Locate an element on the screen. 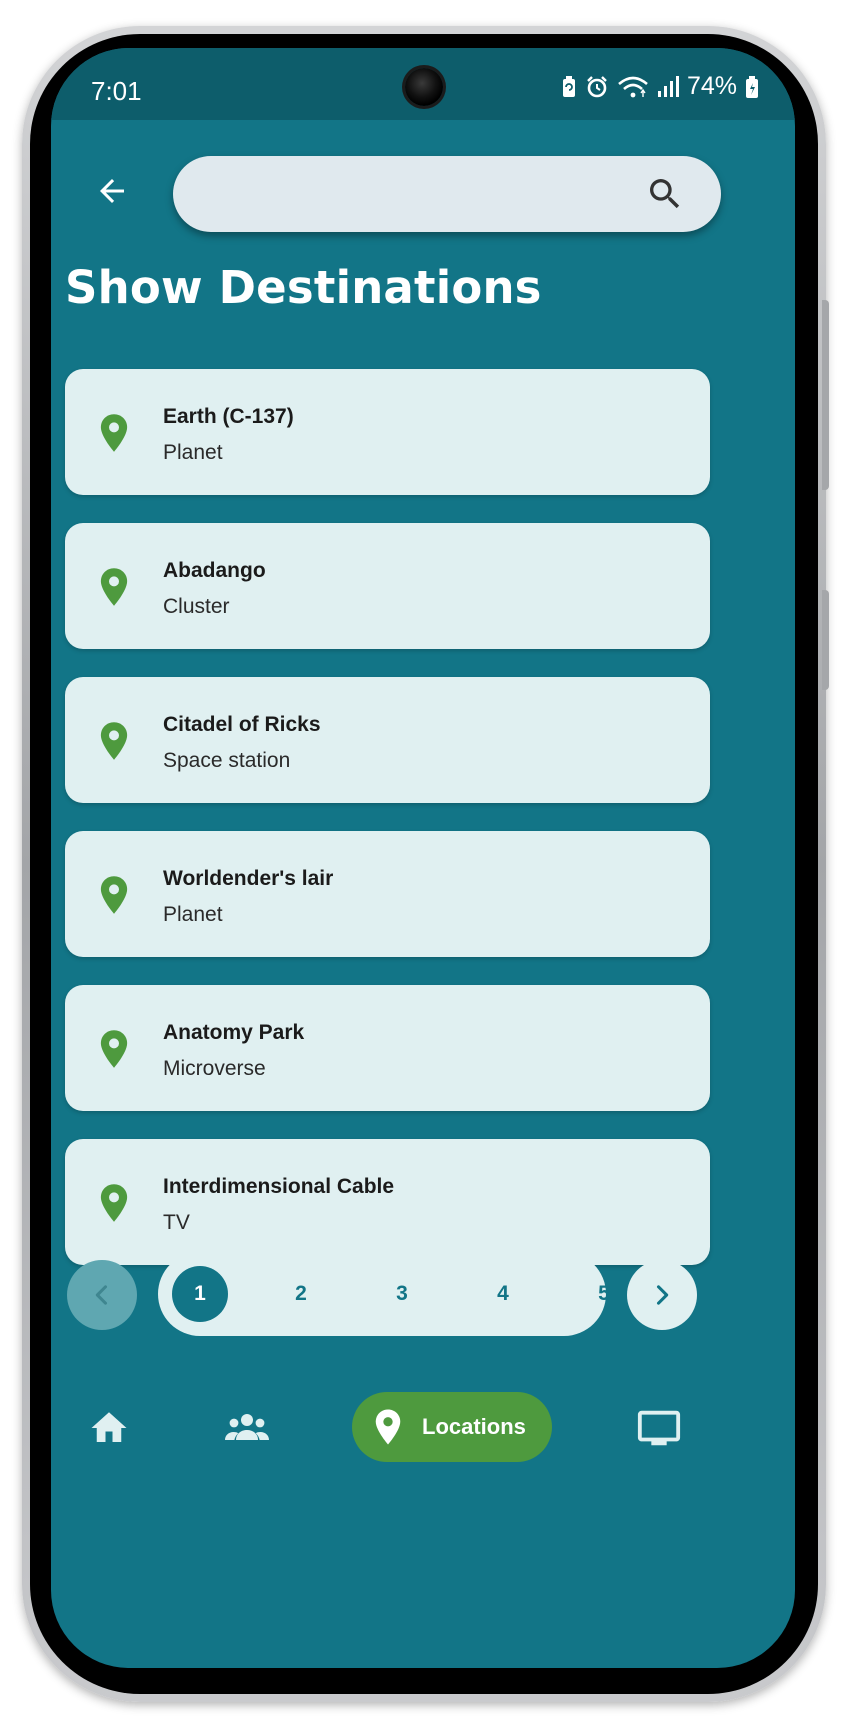  page-4-button: 4 is located at coordinates (503, 1294).